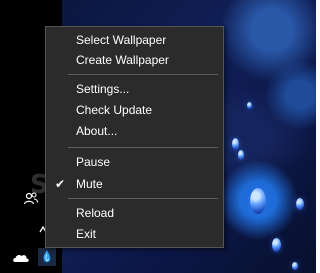  Describe the element at coordinates (134, 234) in the screenshot. I see `menu-item-exit: Exit` at that location.